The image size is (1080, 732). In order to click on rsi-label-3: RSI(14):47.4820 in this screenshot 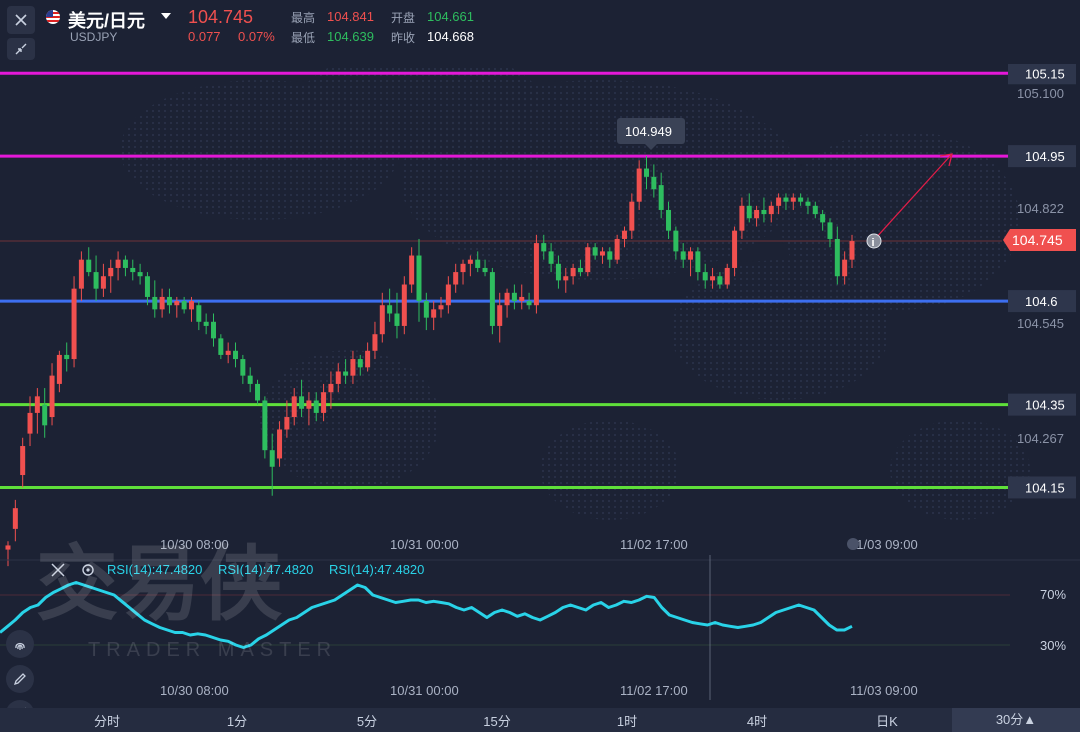, I will do `click(376, 569)`.